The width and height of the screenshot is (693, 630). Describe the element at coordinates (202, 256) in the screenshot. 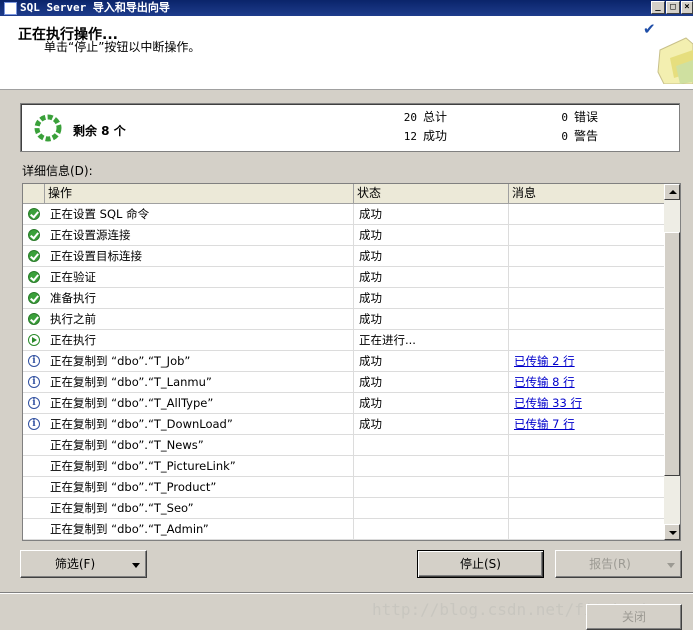

I see `cell-action: 正在设置目标连接` at that location.